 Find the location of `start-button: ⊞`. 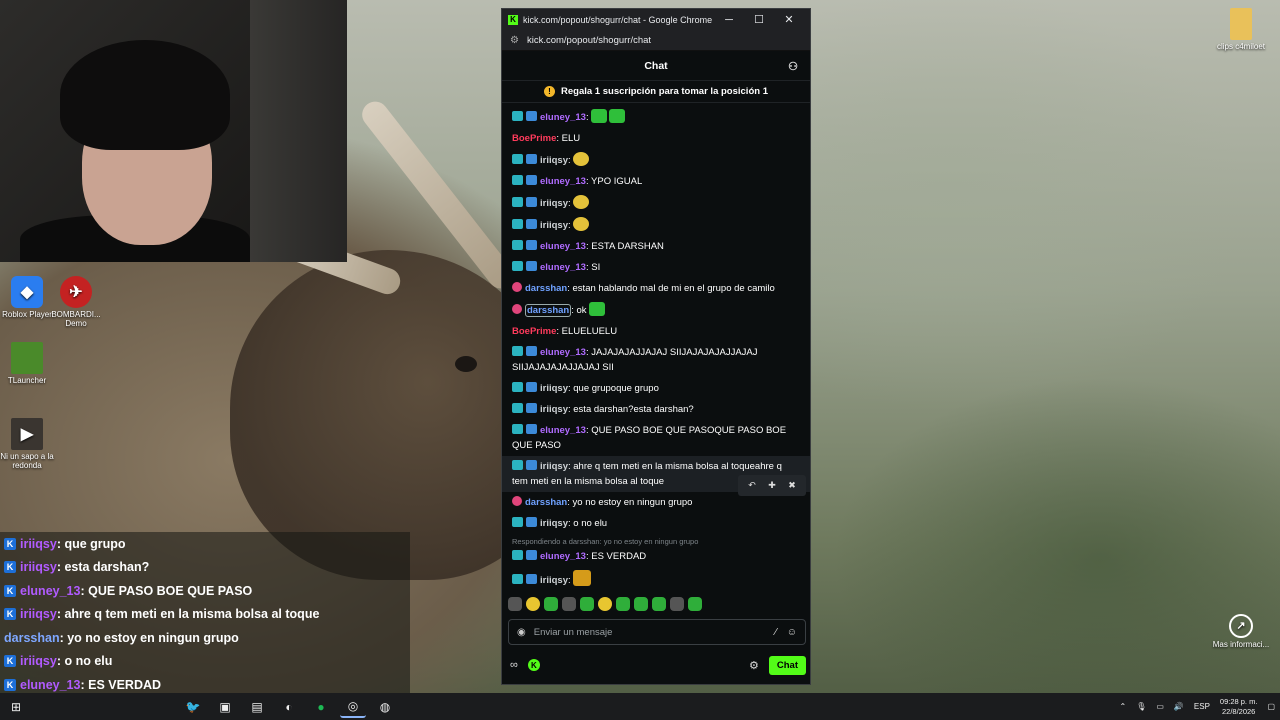

start-button: ⊞ is located at coordinates (16, 707).